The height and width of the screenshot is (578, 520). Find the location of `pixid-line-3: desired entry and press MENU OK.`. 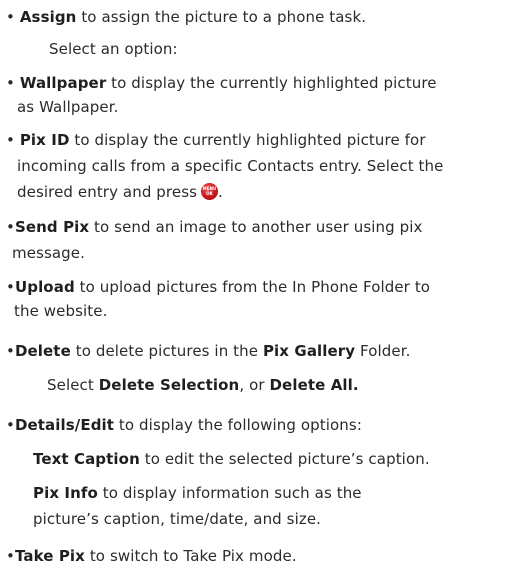

pixid-line-3: desired entry and press MENU OK. is located at coordinates (120, 192).